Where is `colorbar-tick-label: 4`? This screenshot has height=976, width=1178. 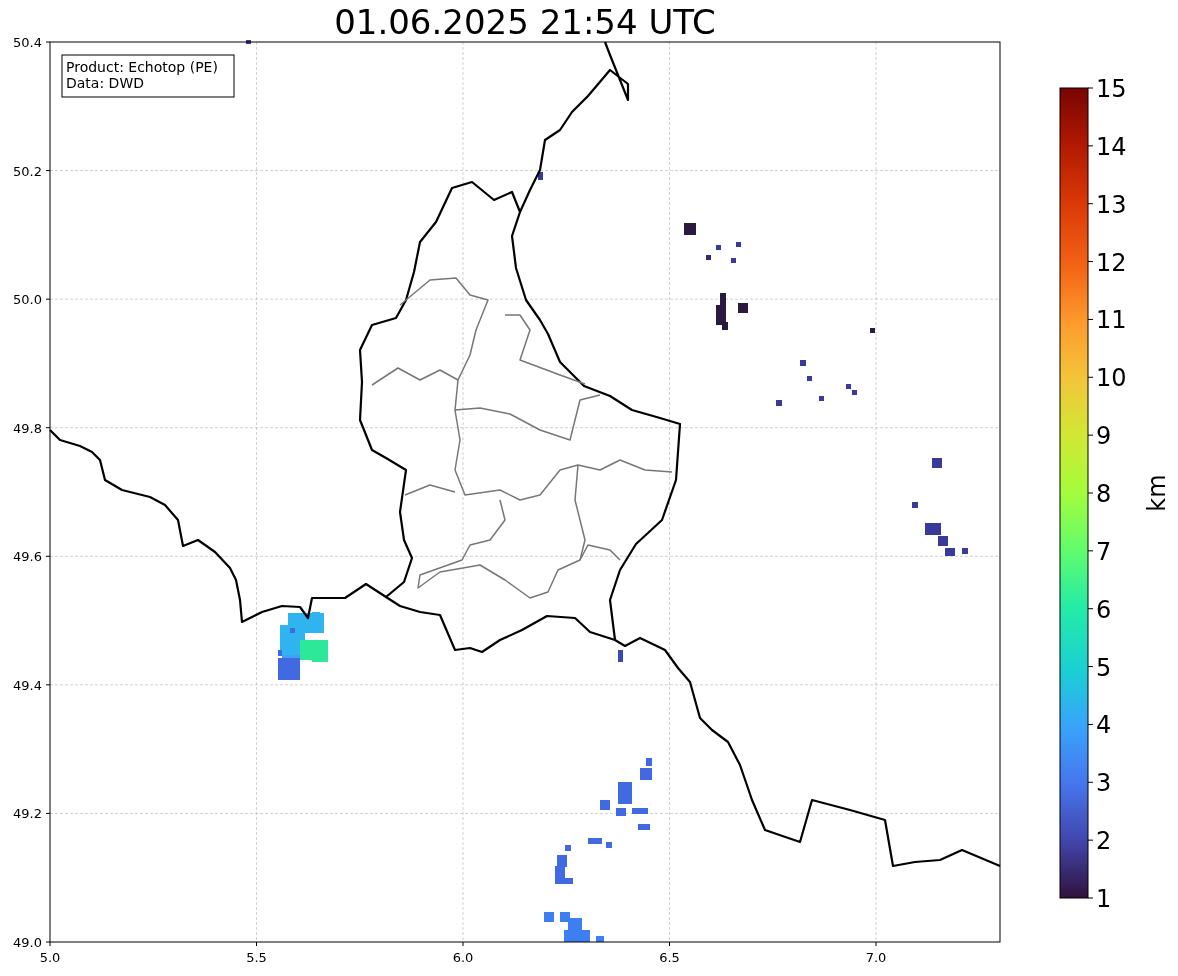
colorbar-tick-label: 4 is located at coordinates (1104, 725).